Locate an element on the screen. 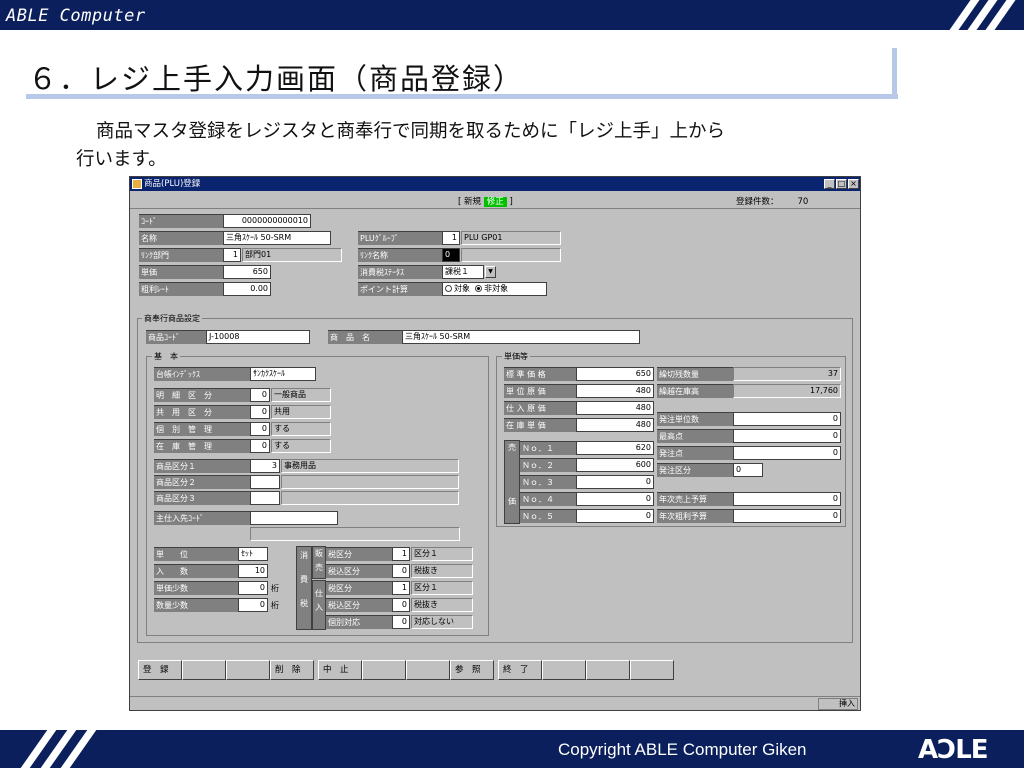 The width and height of the screenshot is (1024, 768). bugyo-name-input: 三角ｽｹｰﾙ 50-SRM is located at coordinates (521, 337).